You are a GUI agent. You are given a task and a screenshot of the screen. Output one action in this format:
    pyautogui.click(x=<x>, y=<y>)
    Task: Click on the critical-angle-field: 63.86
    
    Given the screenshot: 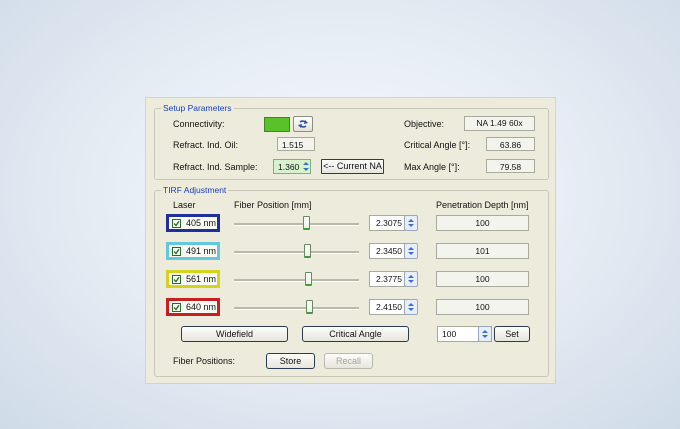 What is the action you would take?
    pyautogui.click(x=510, y=144)
    